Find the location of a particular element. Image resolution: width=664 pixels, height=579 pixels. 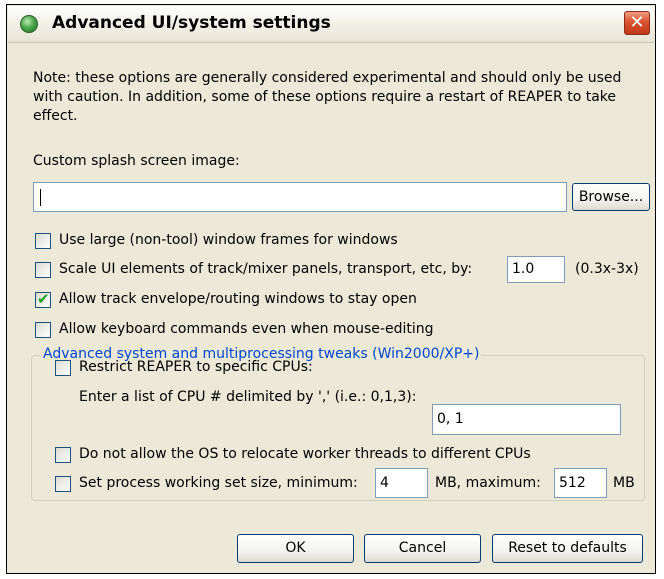

working-set-max-input: 512 is located at coordinates (580, 483).